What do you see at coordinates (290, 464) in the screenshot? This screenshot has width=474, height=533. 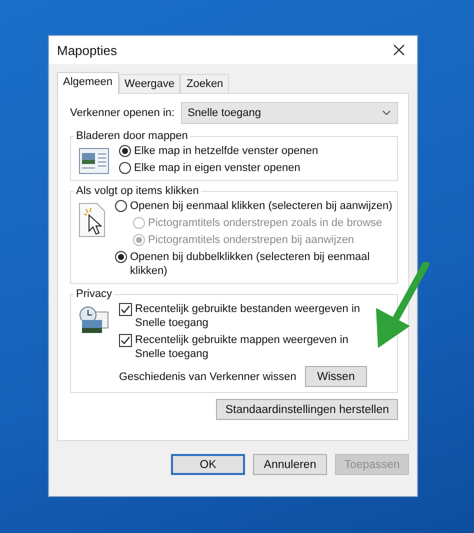 I see `dialog-button: Annuleren` at bounding box center [290, 464].